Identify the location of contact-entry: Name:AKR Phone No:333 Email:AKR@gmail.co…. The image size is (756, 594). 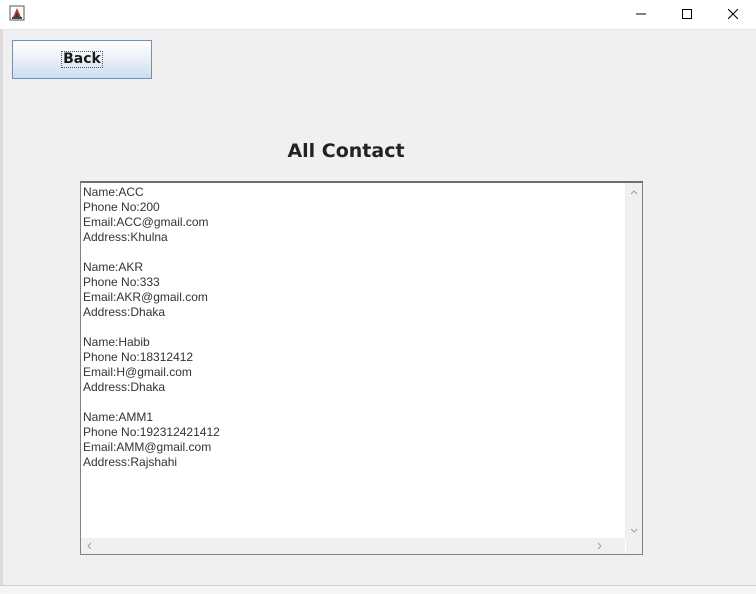
(354, 290).